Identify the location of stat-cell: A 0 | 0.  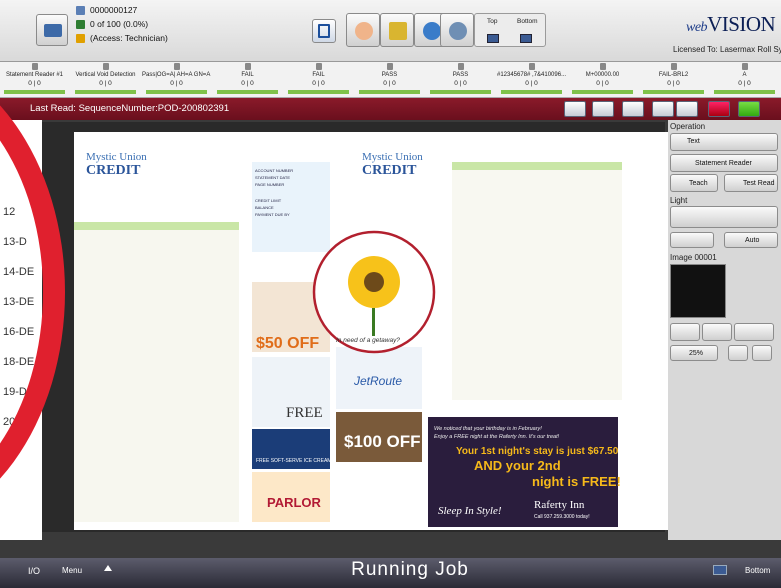
(744, 80).